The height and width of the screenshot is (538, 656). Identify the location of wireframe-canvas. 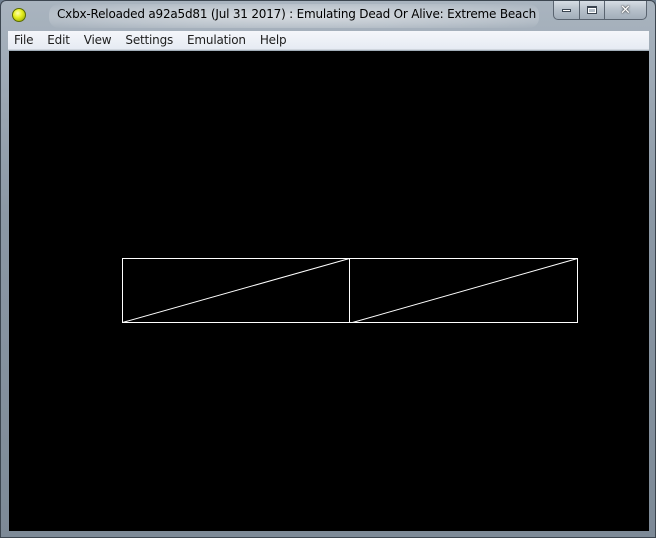
(350, 290).